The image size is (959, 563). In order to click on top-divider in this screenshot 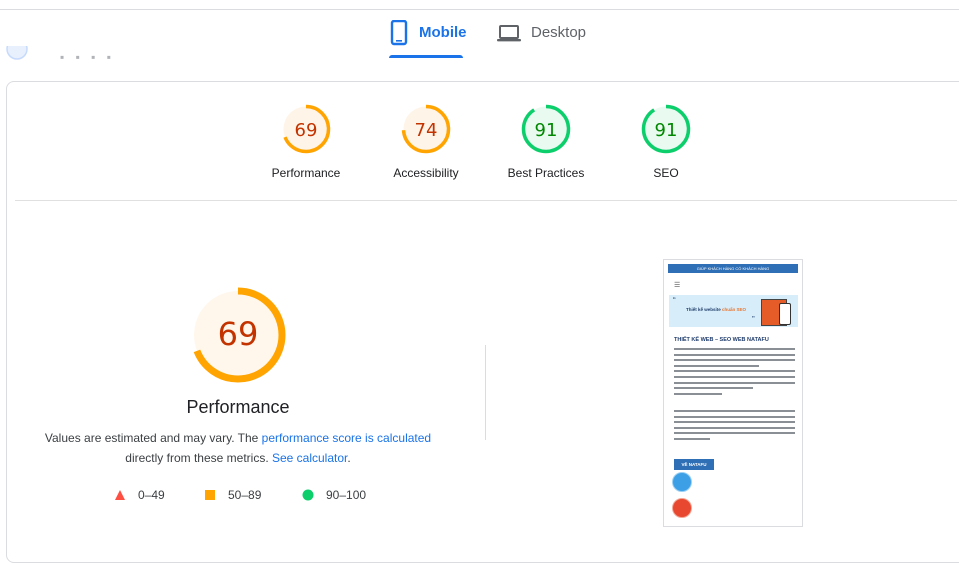, I will do `click(479, 9)`.